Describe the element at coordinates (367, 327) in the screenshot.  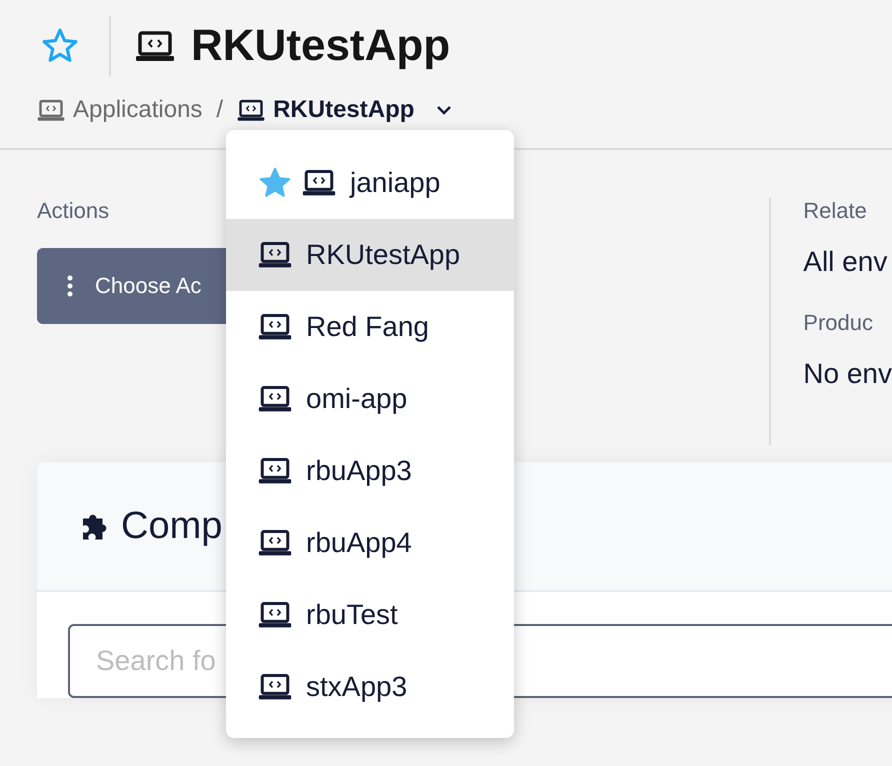
I see `menu-item-label: Red Fang` at that location.